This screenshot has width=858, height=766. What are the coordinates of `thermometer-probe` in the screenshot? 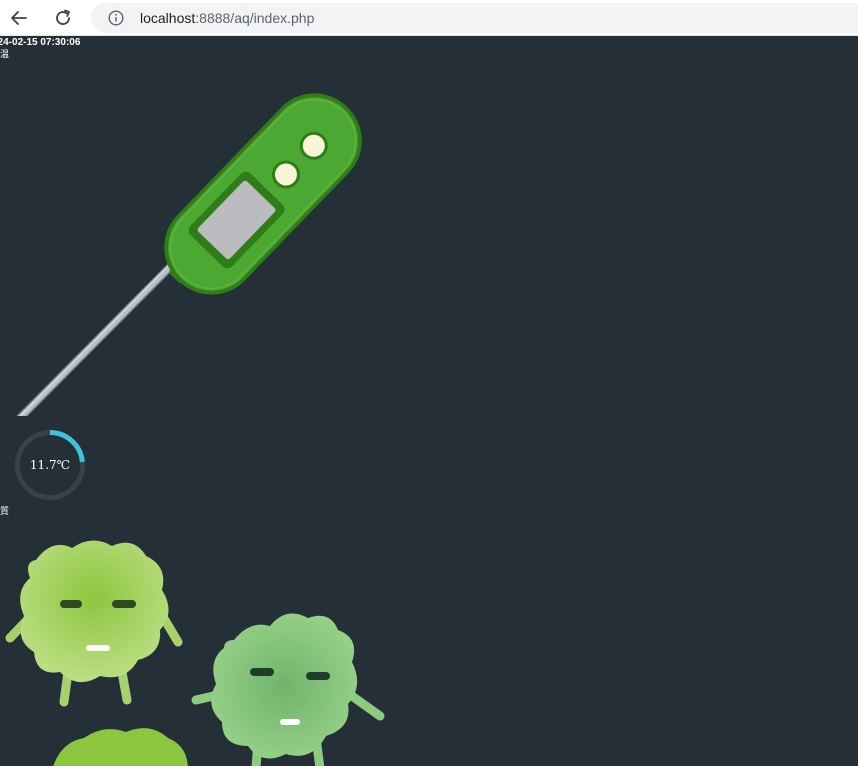 It's located at (98, 336).